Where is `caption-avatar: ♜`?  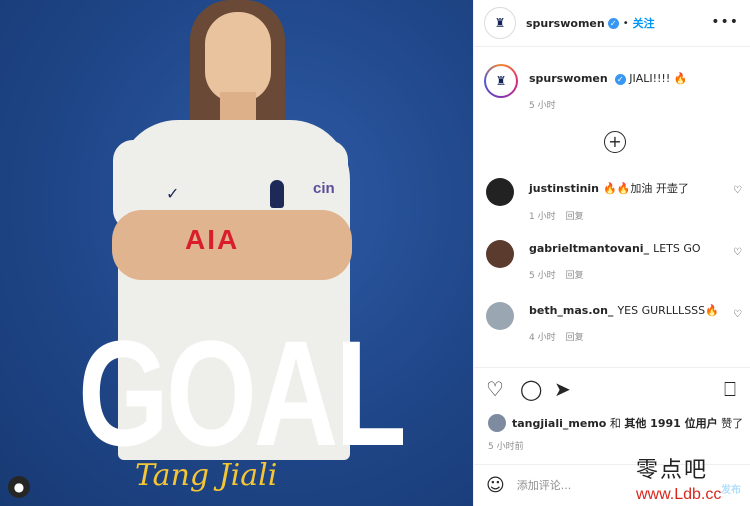 caption-avatar: ♜ is located at coordinates (501, 81).